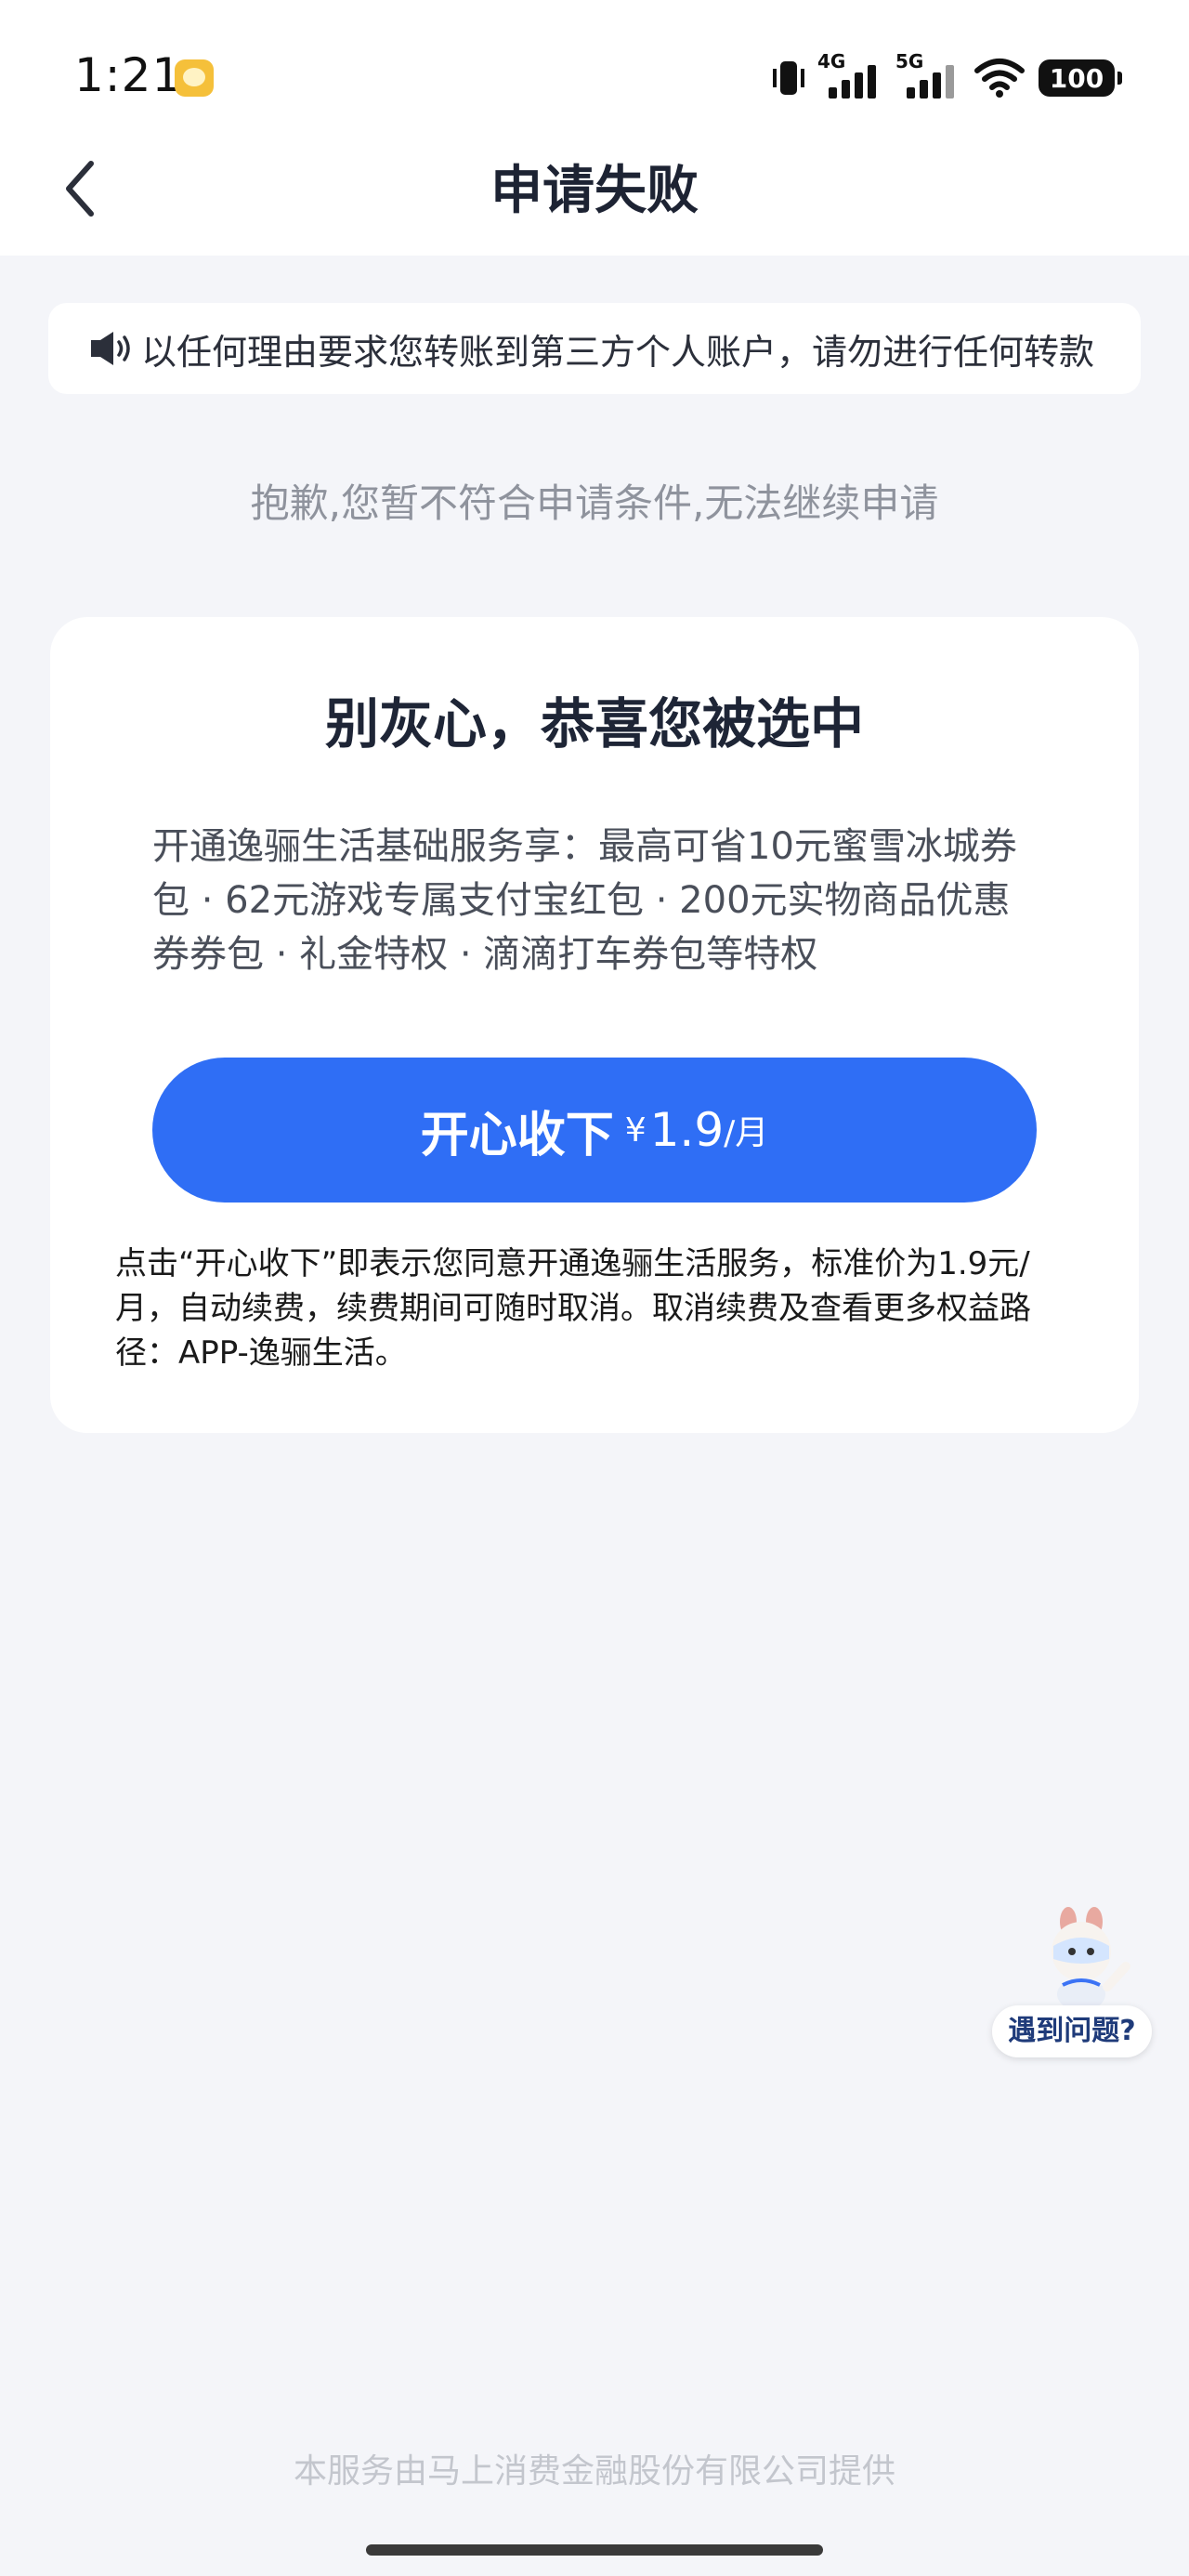 The height and width of the screenshot is (2576, 1189). Describe the element at coordinates (687, 1130) in the screenshot. I see `price-value: 1.9` at that location.